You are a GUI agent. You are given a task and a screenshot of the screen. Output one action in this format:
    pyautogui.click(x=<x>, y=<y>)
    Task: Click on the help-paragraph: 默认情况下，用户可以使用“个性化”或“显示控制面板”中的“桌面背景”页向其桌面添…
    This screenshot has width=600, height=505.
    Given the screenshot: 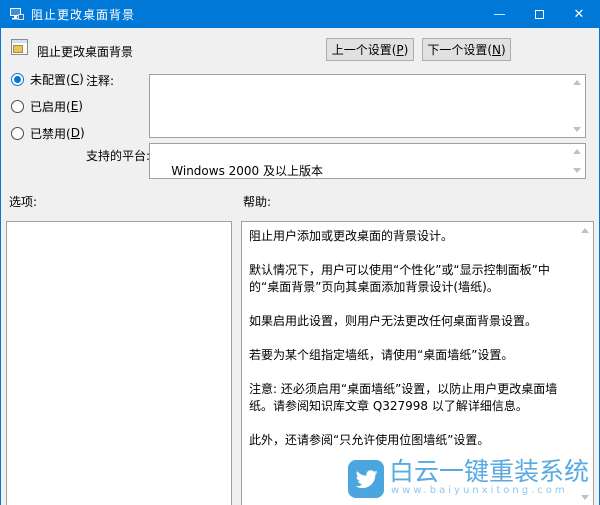 What is the action you would take?
    pyautogui.click(x=399, y=278)
    